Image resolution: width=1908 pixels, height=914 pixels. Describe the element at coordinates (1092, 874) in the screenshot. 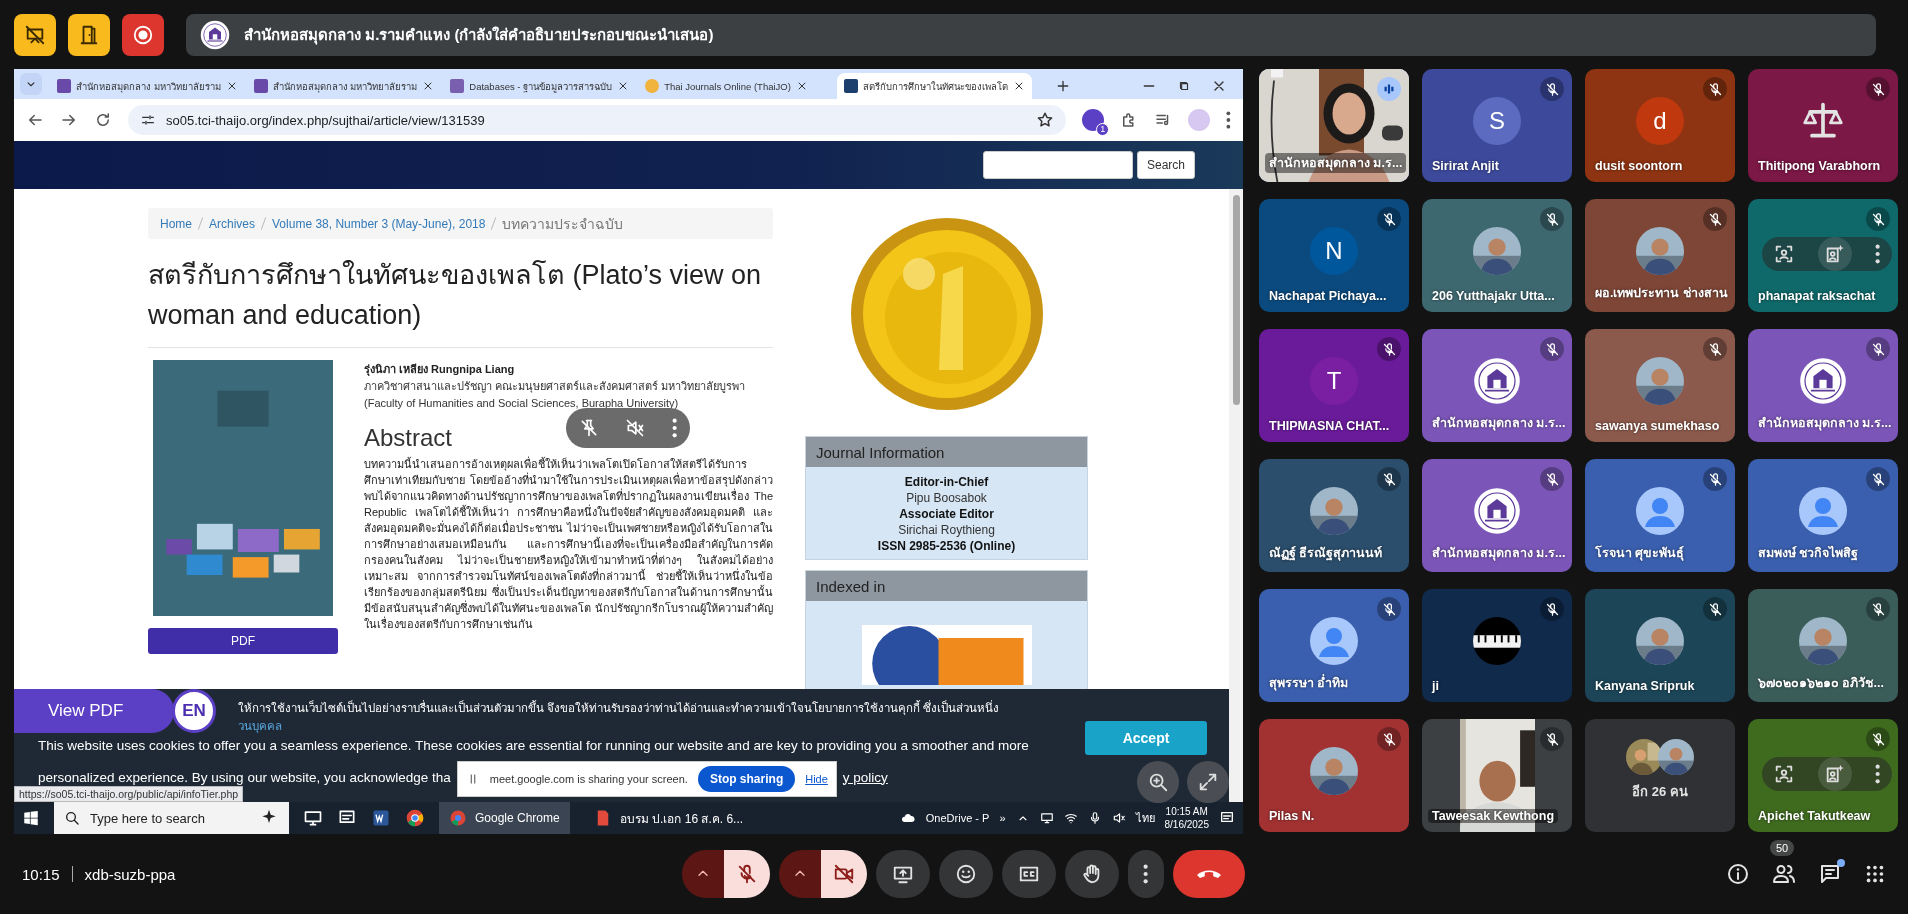

I see `raise-hand-button` at that location.